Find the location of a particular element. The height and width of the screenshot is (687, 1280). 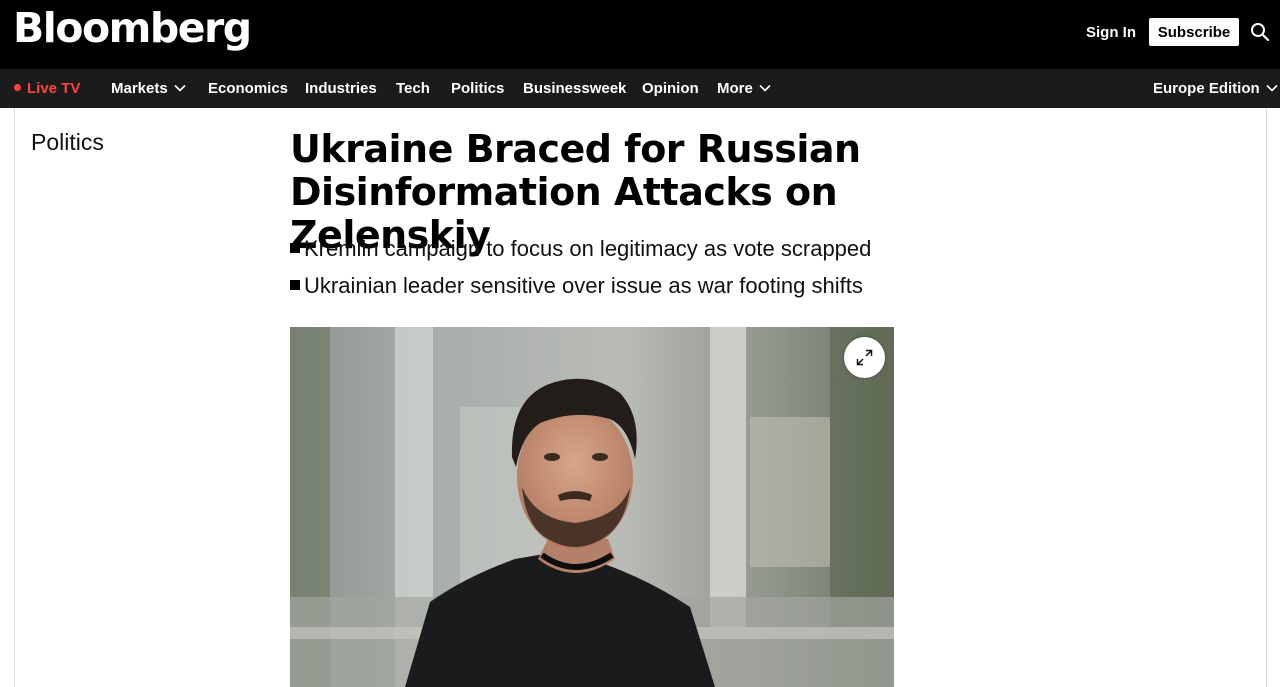

sign-in-link: Sign In is located at coordinates (1111, 32).